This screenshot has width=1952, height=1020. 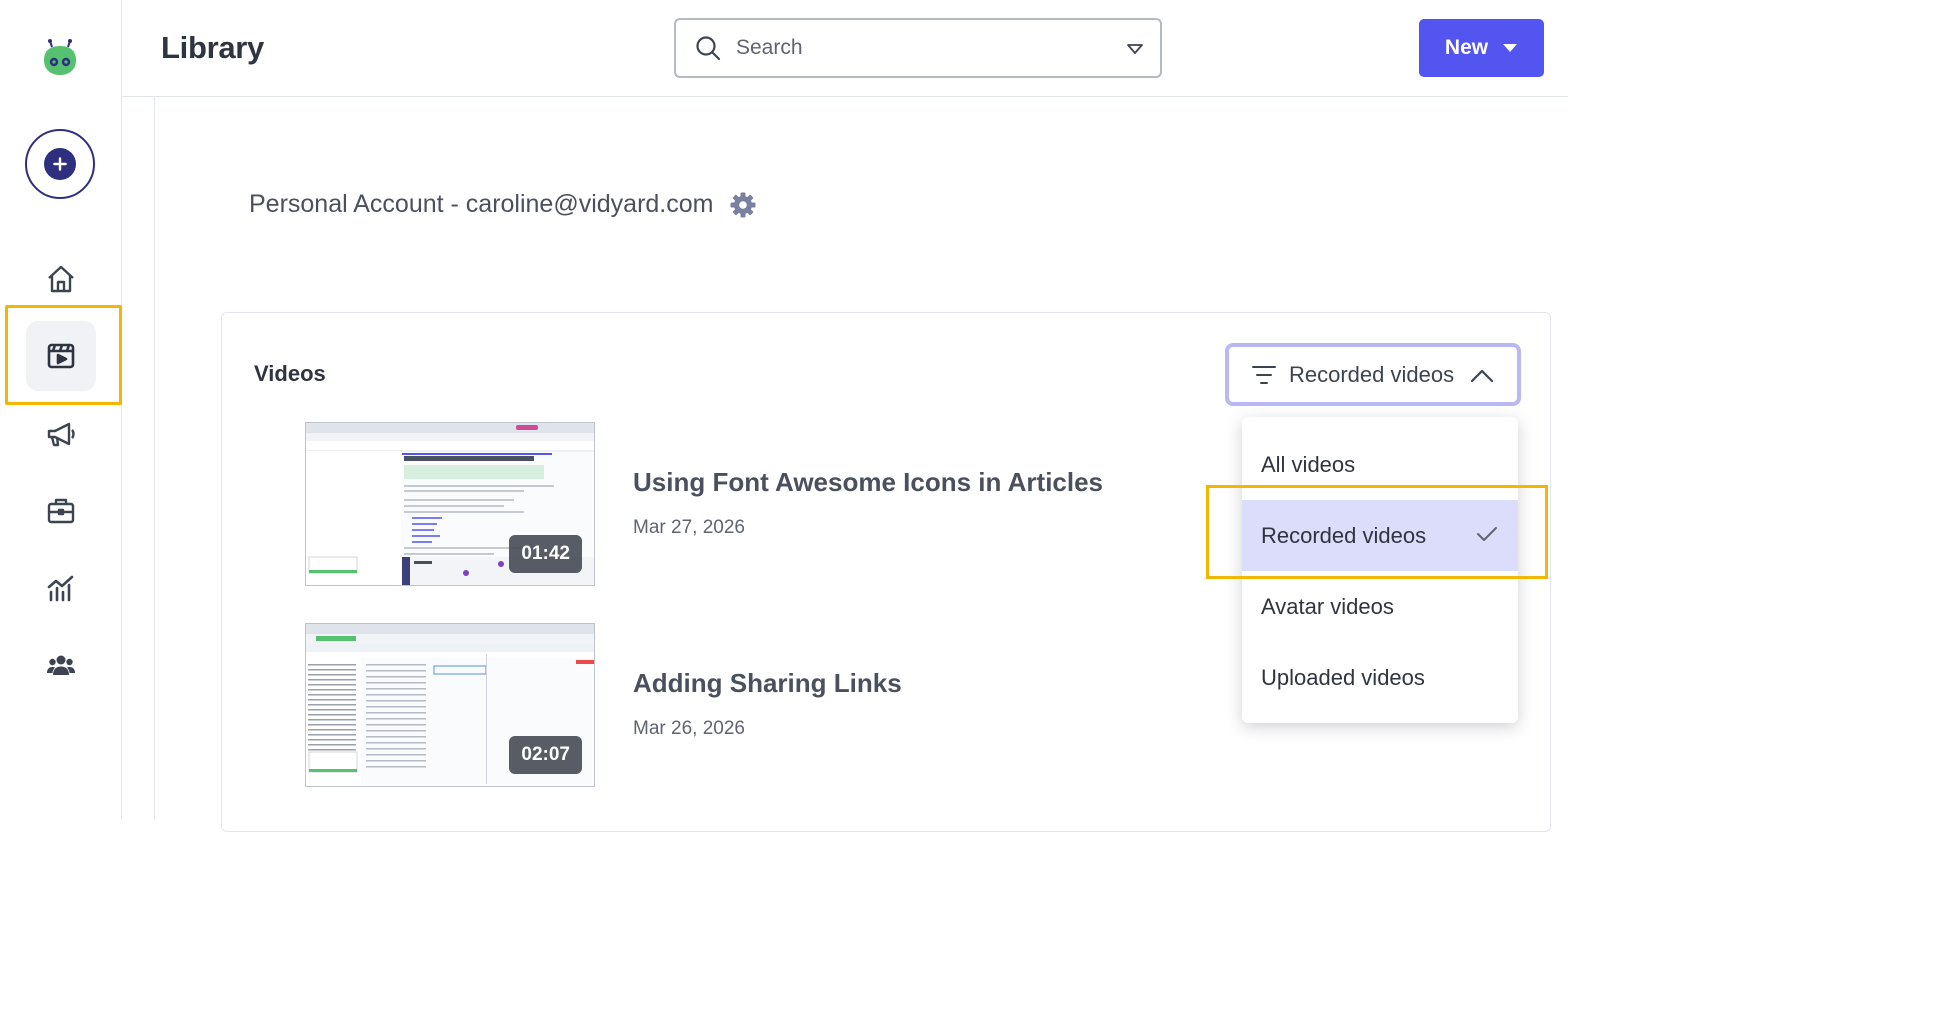 I want to click on search-input, so click(x=916, y=48).